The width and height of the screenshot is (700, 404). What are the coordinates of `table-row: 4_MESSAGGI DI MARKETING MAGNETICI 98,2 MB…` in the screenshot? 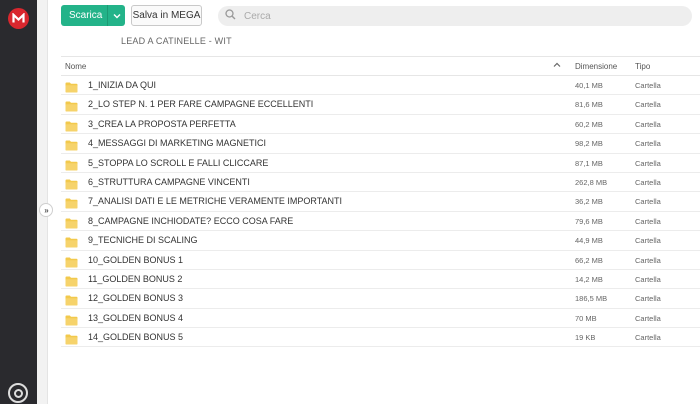 It's located at (380, 144).